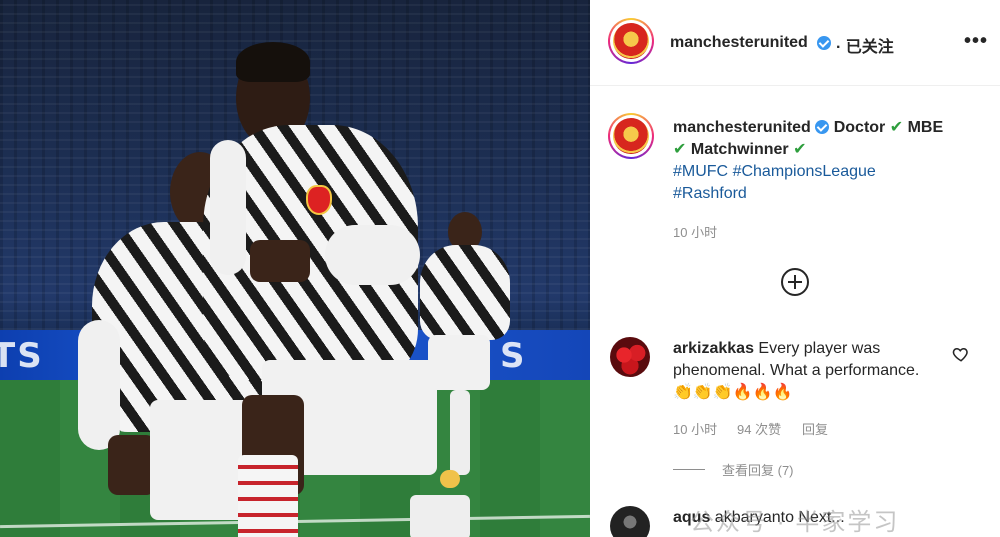  I want to click on post-header: manchesterunited · 已关注 •••, so click(795, 43).